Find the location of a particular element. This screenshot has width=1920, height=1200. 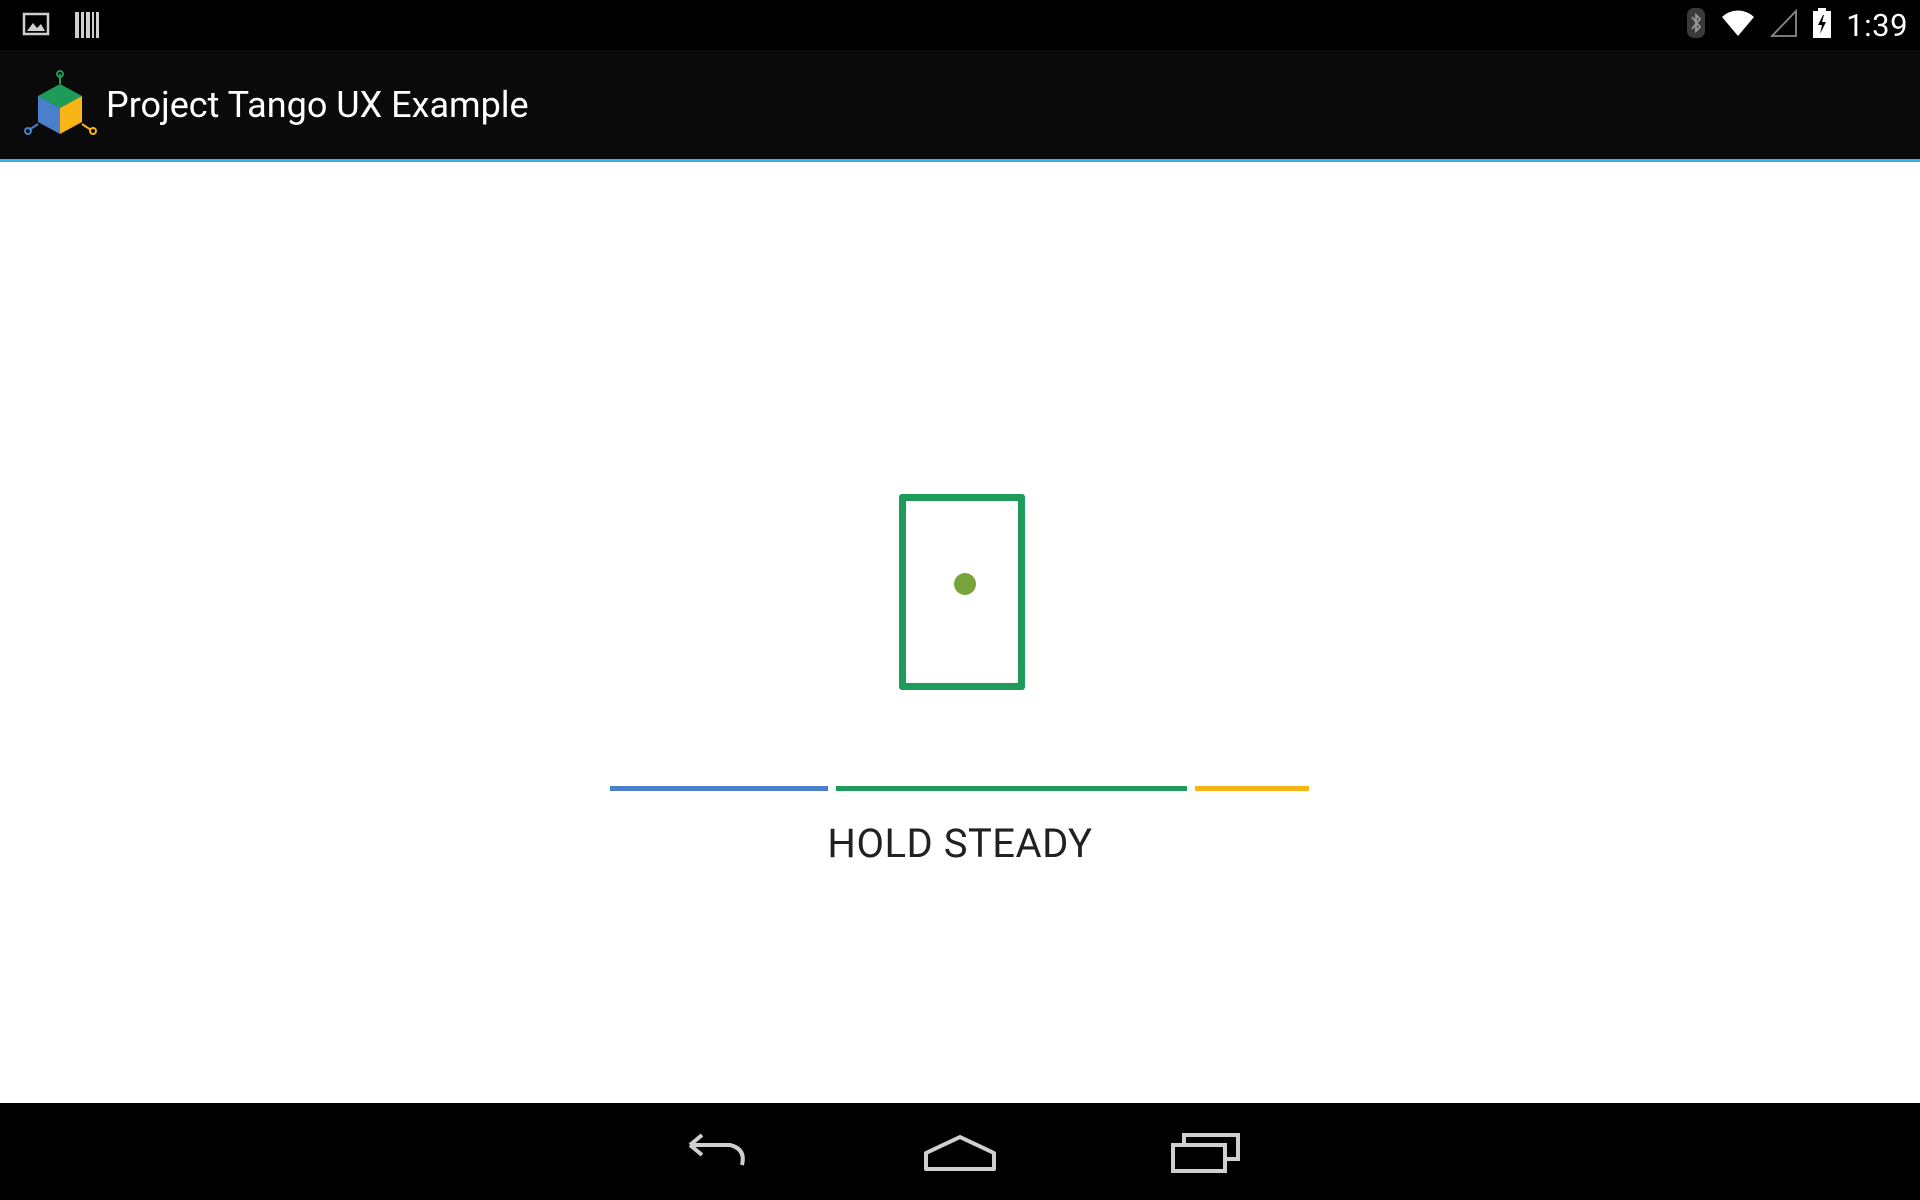

bluetooth-icon is located at coordinates (1696, 25).